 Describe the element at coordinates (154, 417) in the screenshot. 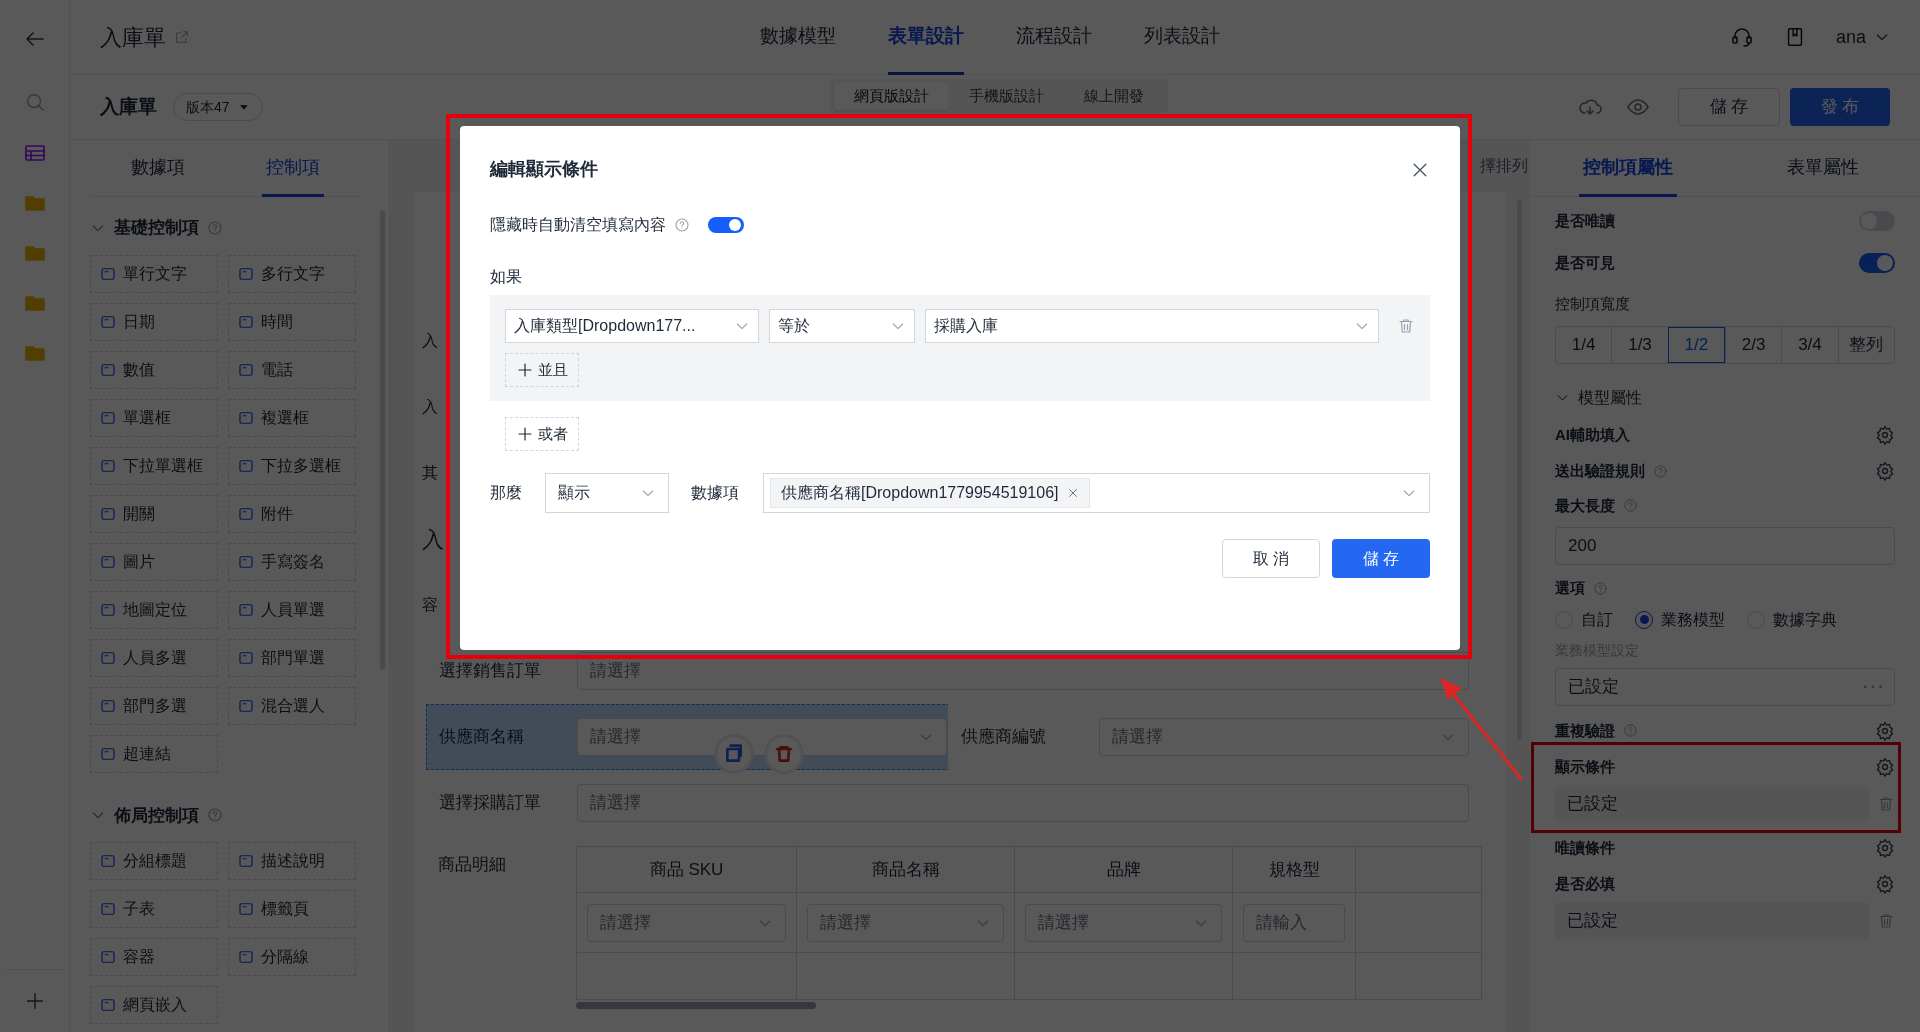

I see `control-item: 單選框` at that location.